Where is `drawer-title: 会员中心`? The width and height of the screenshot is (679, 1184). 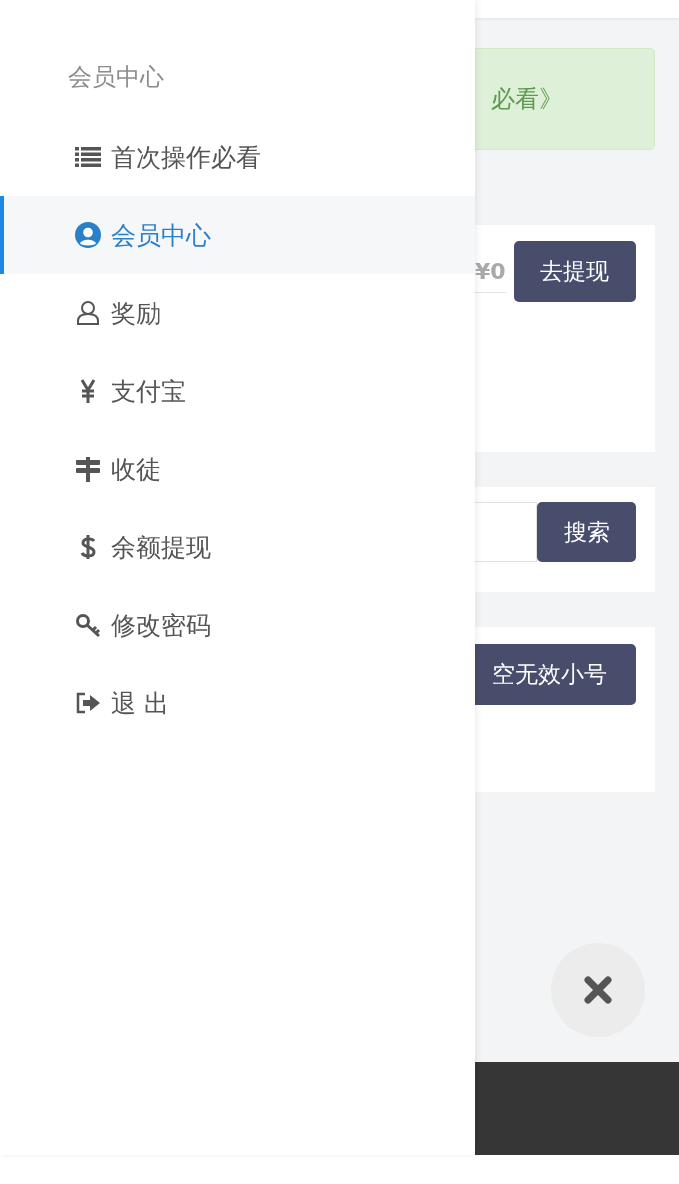
drawer-title: 会员中心 is located at coordinates (116, 77).